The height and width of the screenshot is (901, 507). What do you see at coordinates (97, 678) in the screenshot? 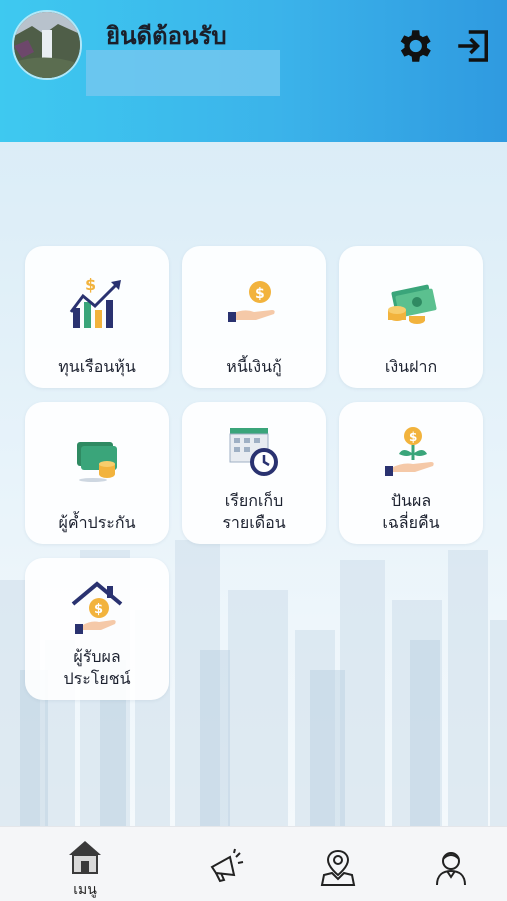
I see `menu-label-line-2: ประโยชน์` at bounding box center [97, 678].